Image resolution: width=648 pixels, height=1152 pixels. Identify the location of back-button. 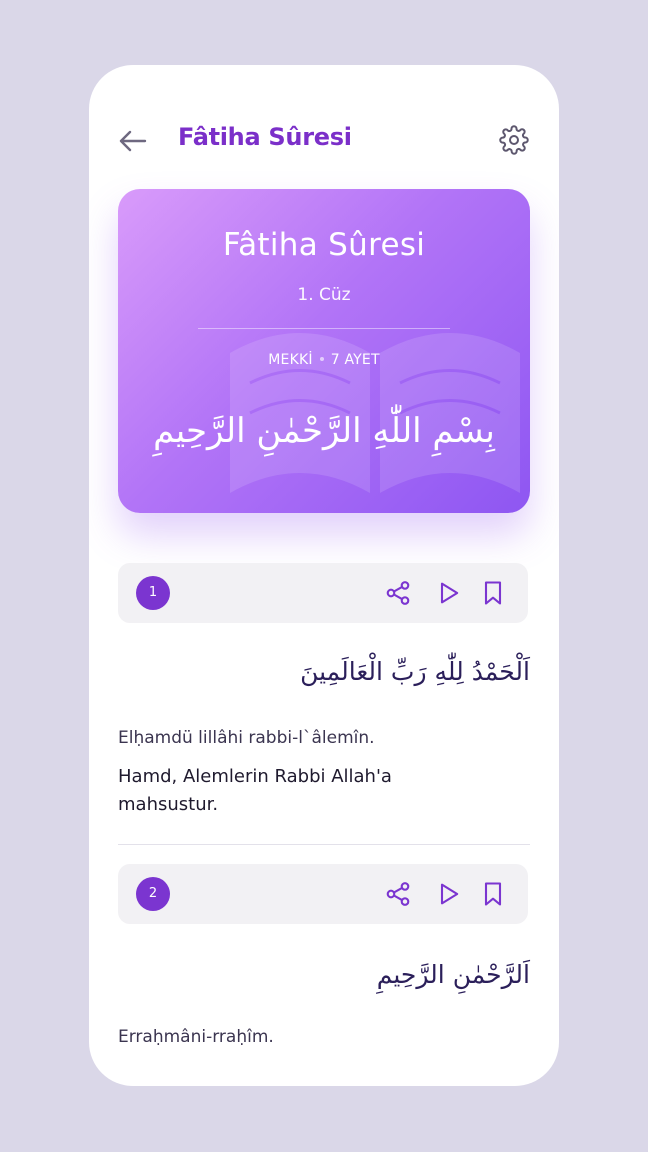
(133, 141).